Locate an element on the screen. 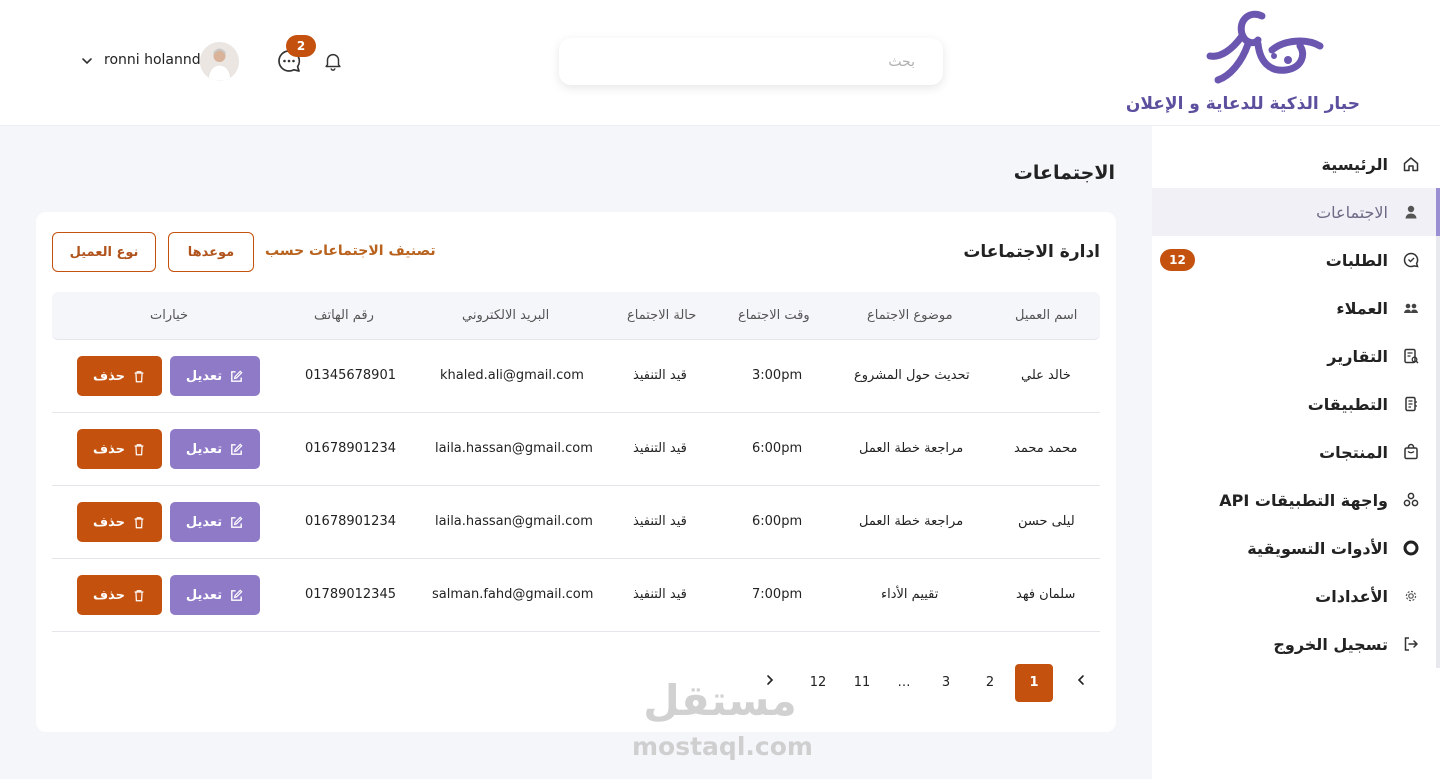  sidebar-item-settings: الأعدادات is located at coordinates (1296, 596).